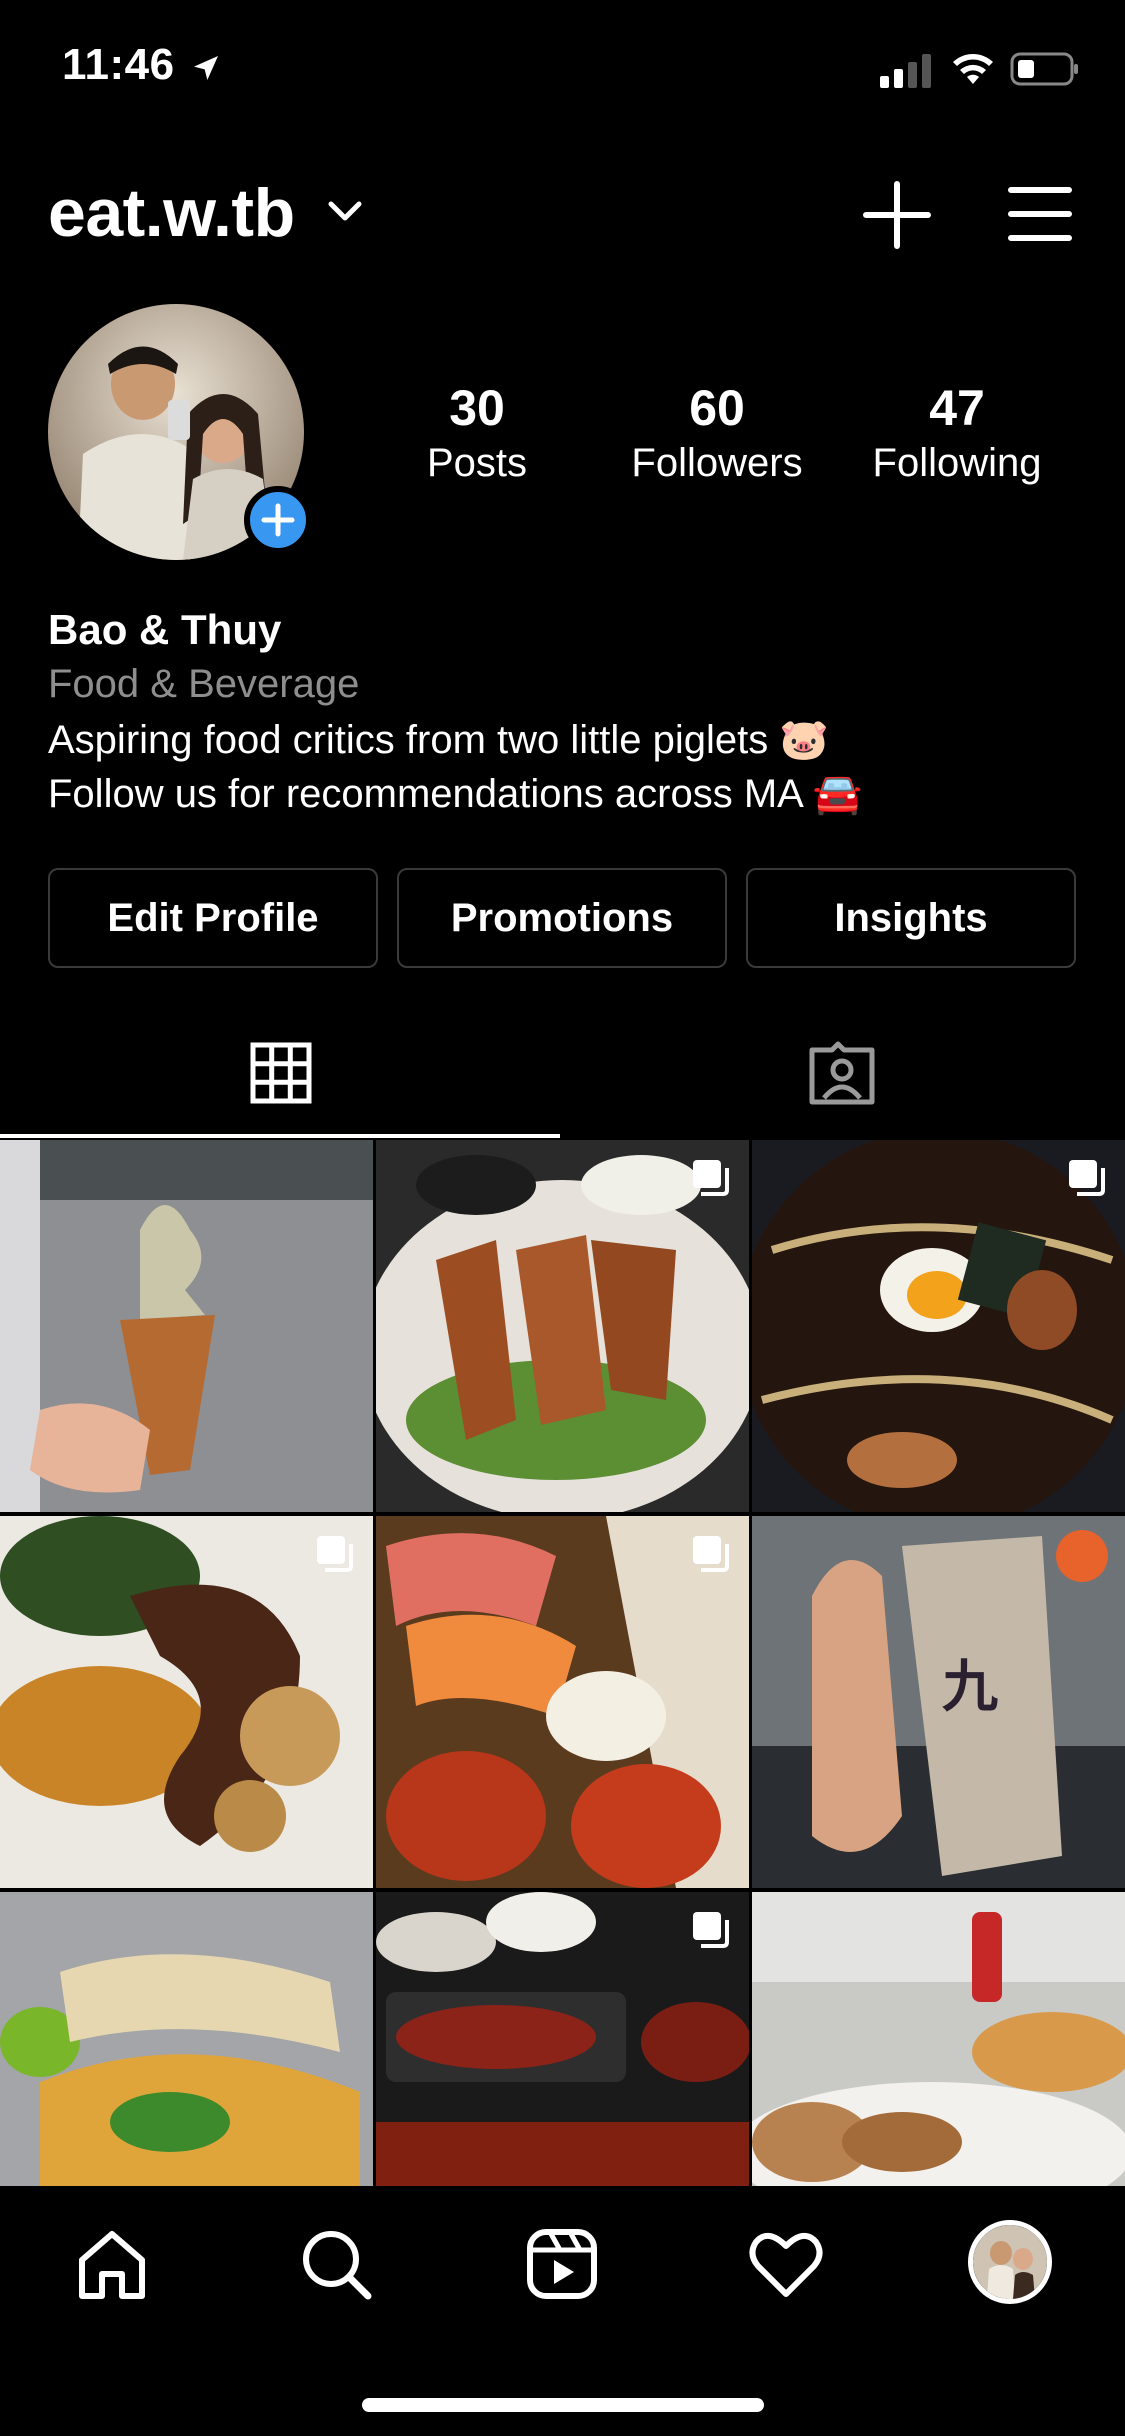  I want to click on stat-followers: 60 Followers, so click(717, 433).